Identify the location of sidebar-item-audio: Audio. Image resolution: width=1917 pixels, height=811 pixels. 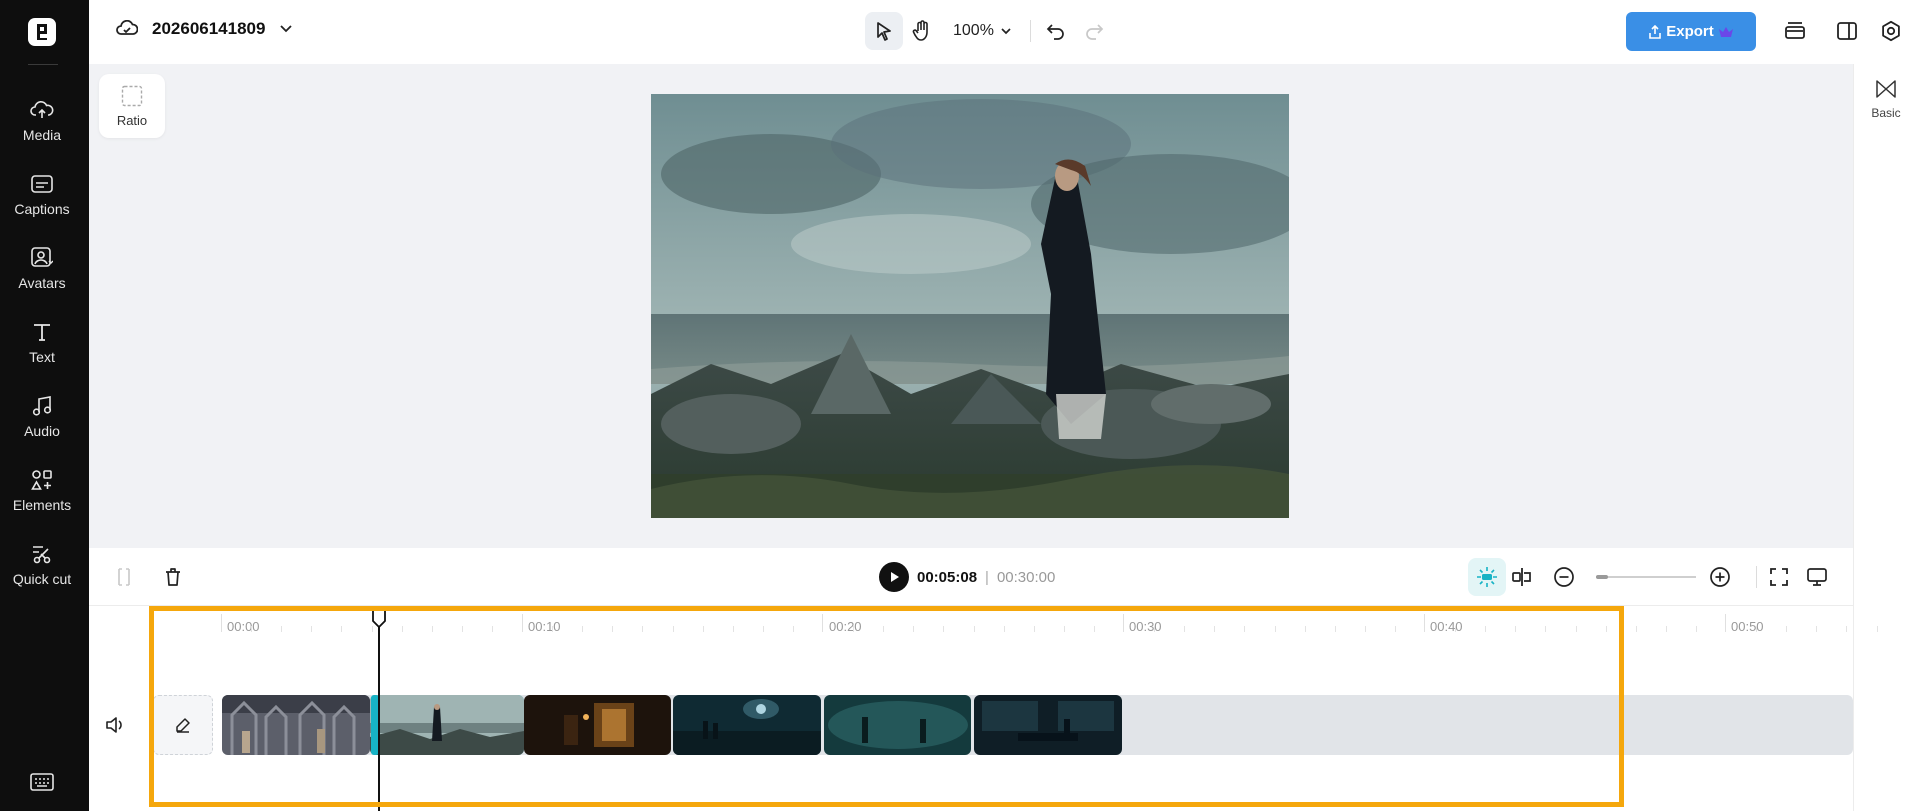
(42, 417).